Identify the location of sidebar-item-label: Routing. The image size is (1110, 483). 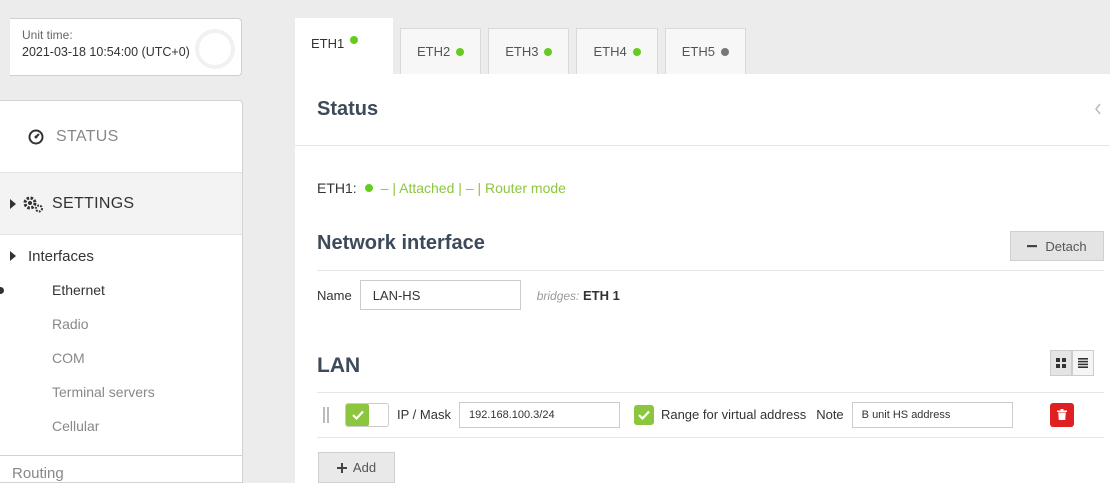
(38, 473).